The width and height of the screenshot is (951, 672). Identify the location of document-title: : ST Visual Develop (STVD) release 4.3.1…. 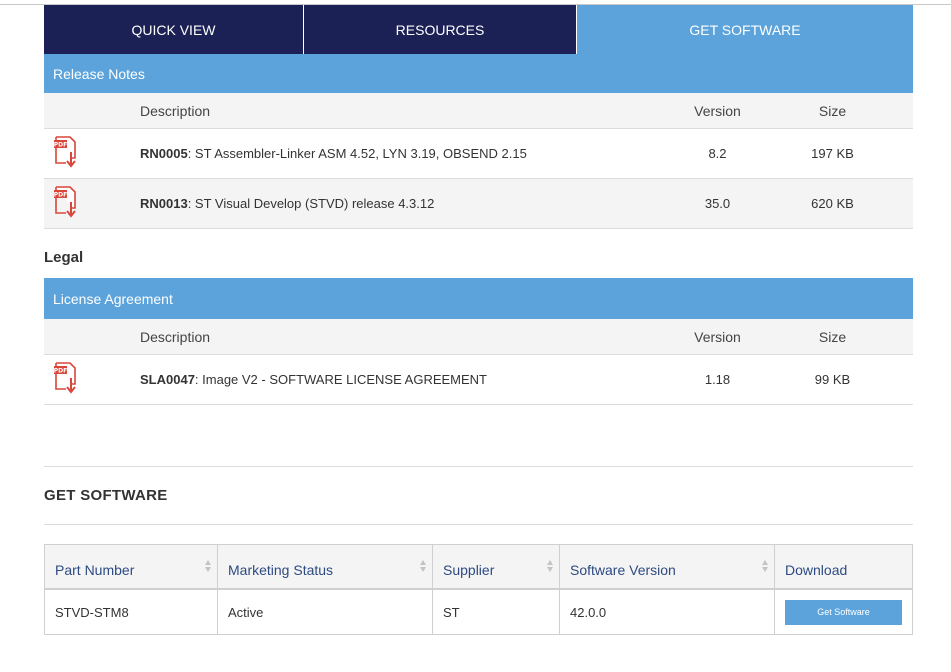
(311, 203).